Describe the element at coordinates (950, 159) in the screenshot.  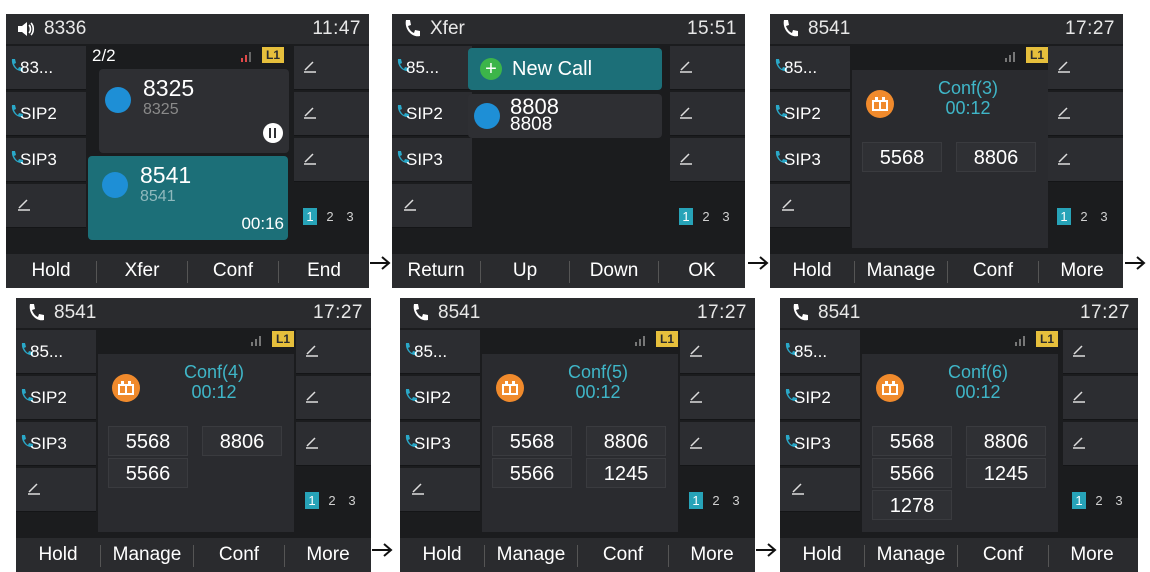
I see `conference-panel: Conf(3) 00:12 5568 8806` at that location.